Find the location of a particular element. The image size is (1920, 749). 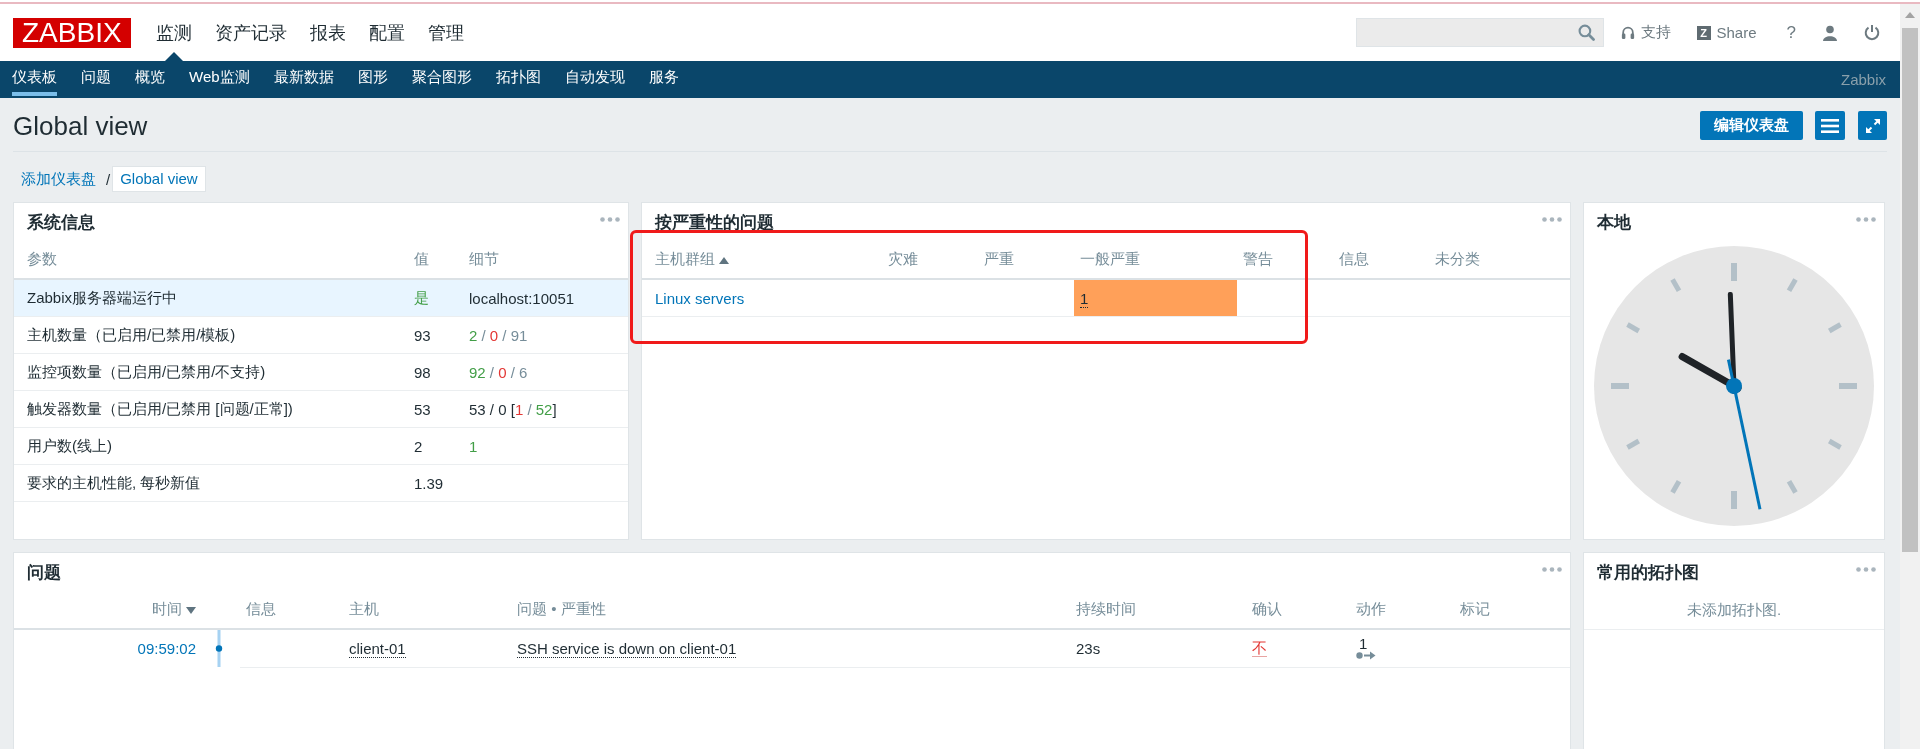

column-header: 灾难 is located at coordinates (930, 260).